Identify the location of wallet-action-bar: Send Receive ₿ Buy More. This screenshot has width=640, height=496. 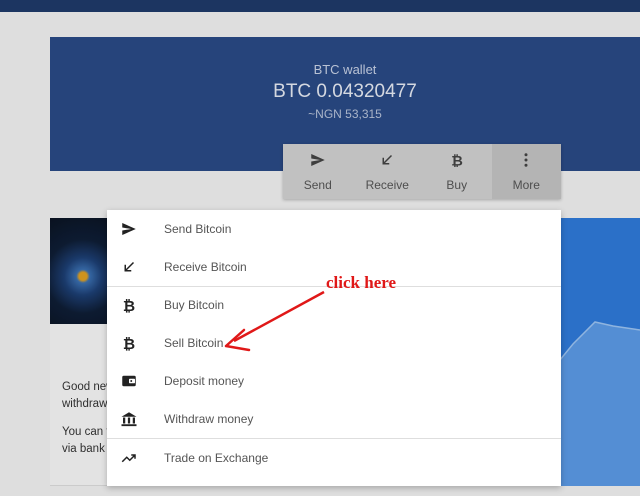
(422, 171).